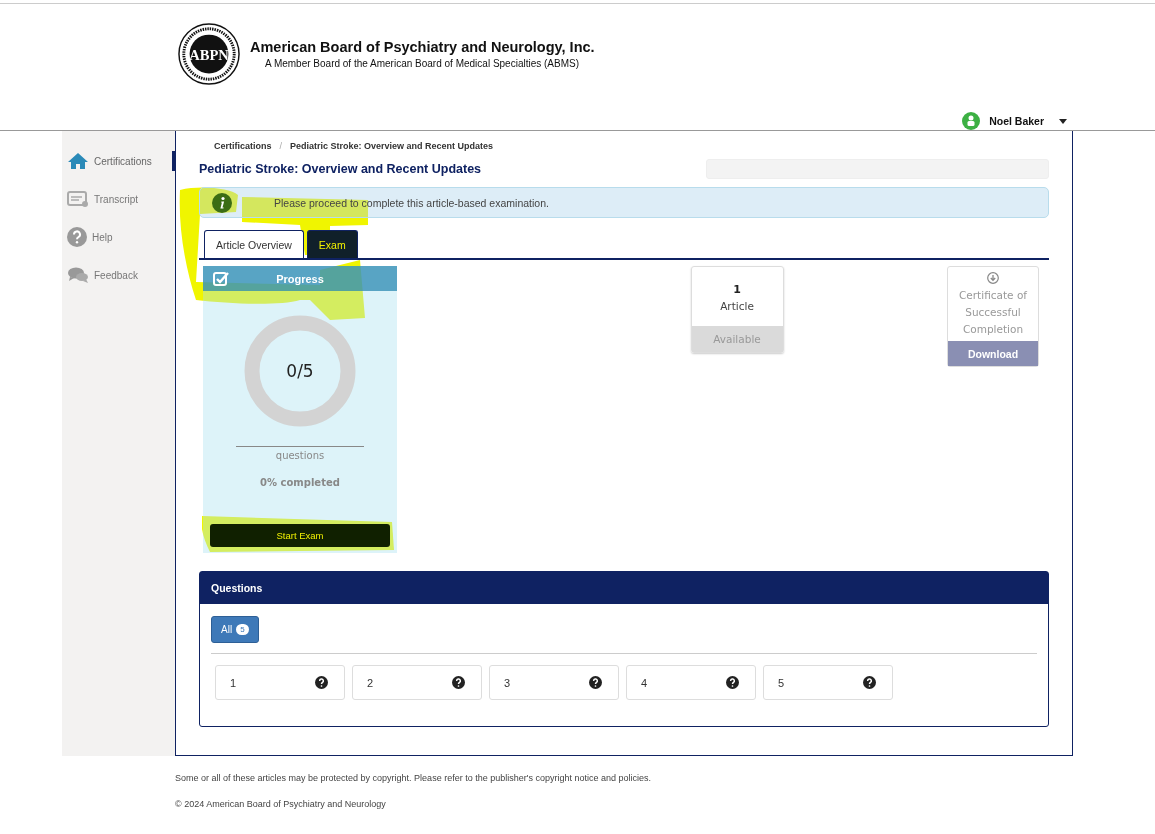  What do you see at coordinates (1016, 121) in the screenshot?
I see `user-name: Noel Baker` at bounding box center [1016, 121].